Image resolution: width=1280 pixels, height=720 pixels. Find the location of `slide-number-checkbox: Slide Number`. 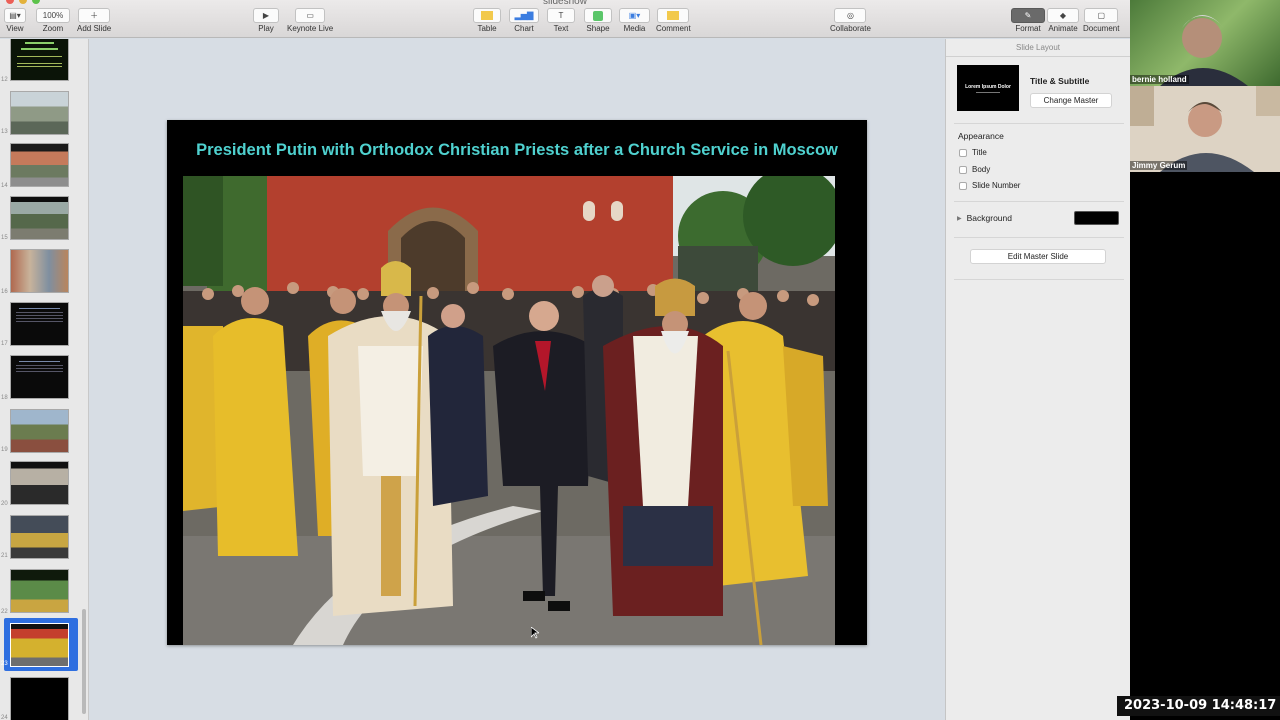

slide-number-checkbox: Slide Number is located at coordinates (989, 185).